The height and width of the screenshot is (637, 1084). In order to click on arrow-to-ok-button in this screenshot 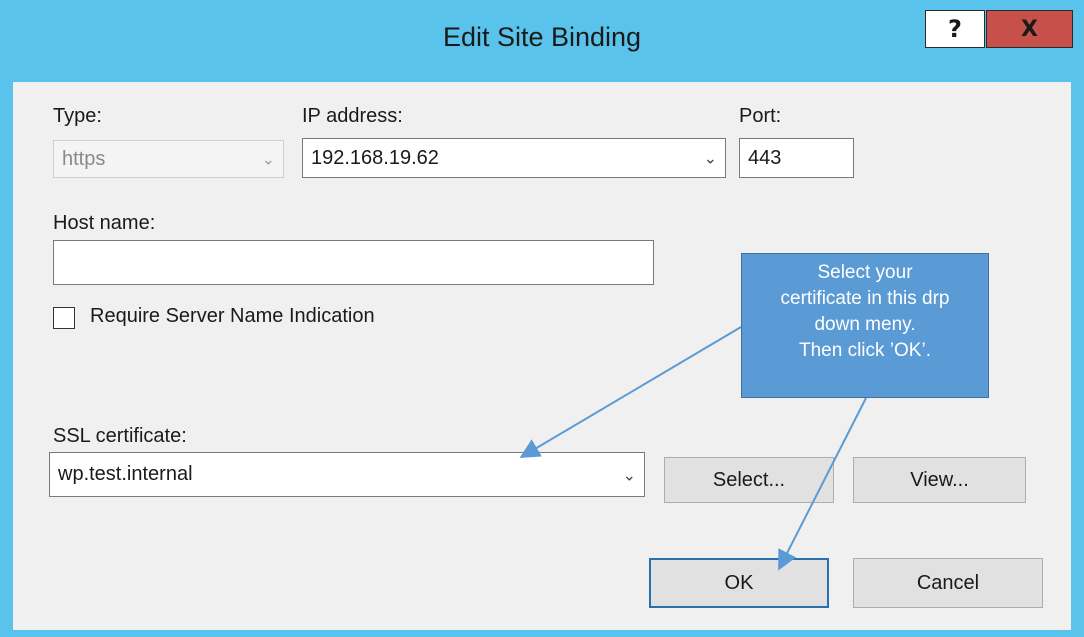, I will do `click(822, 484)`.